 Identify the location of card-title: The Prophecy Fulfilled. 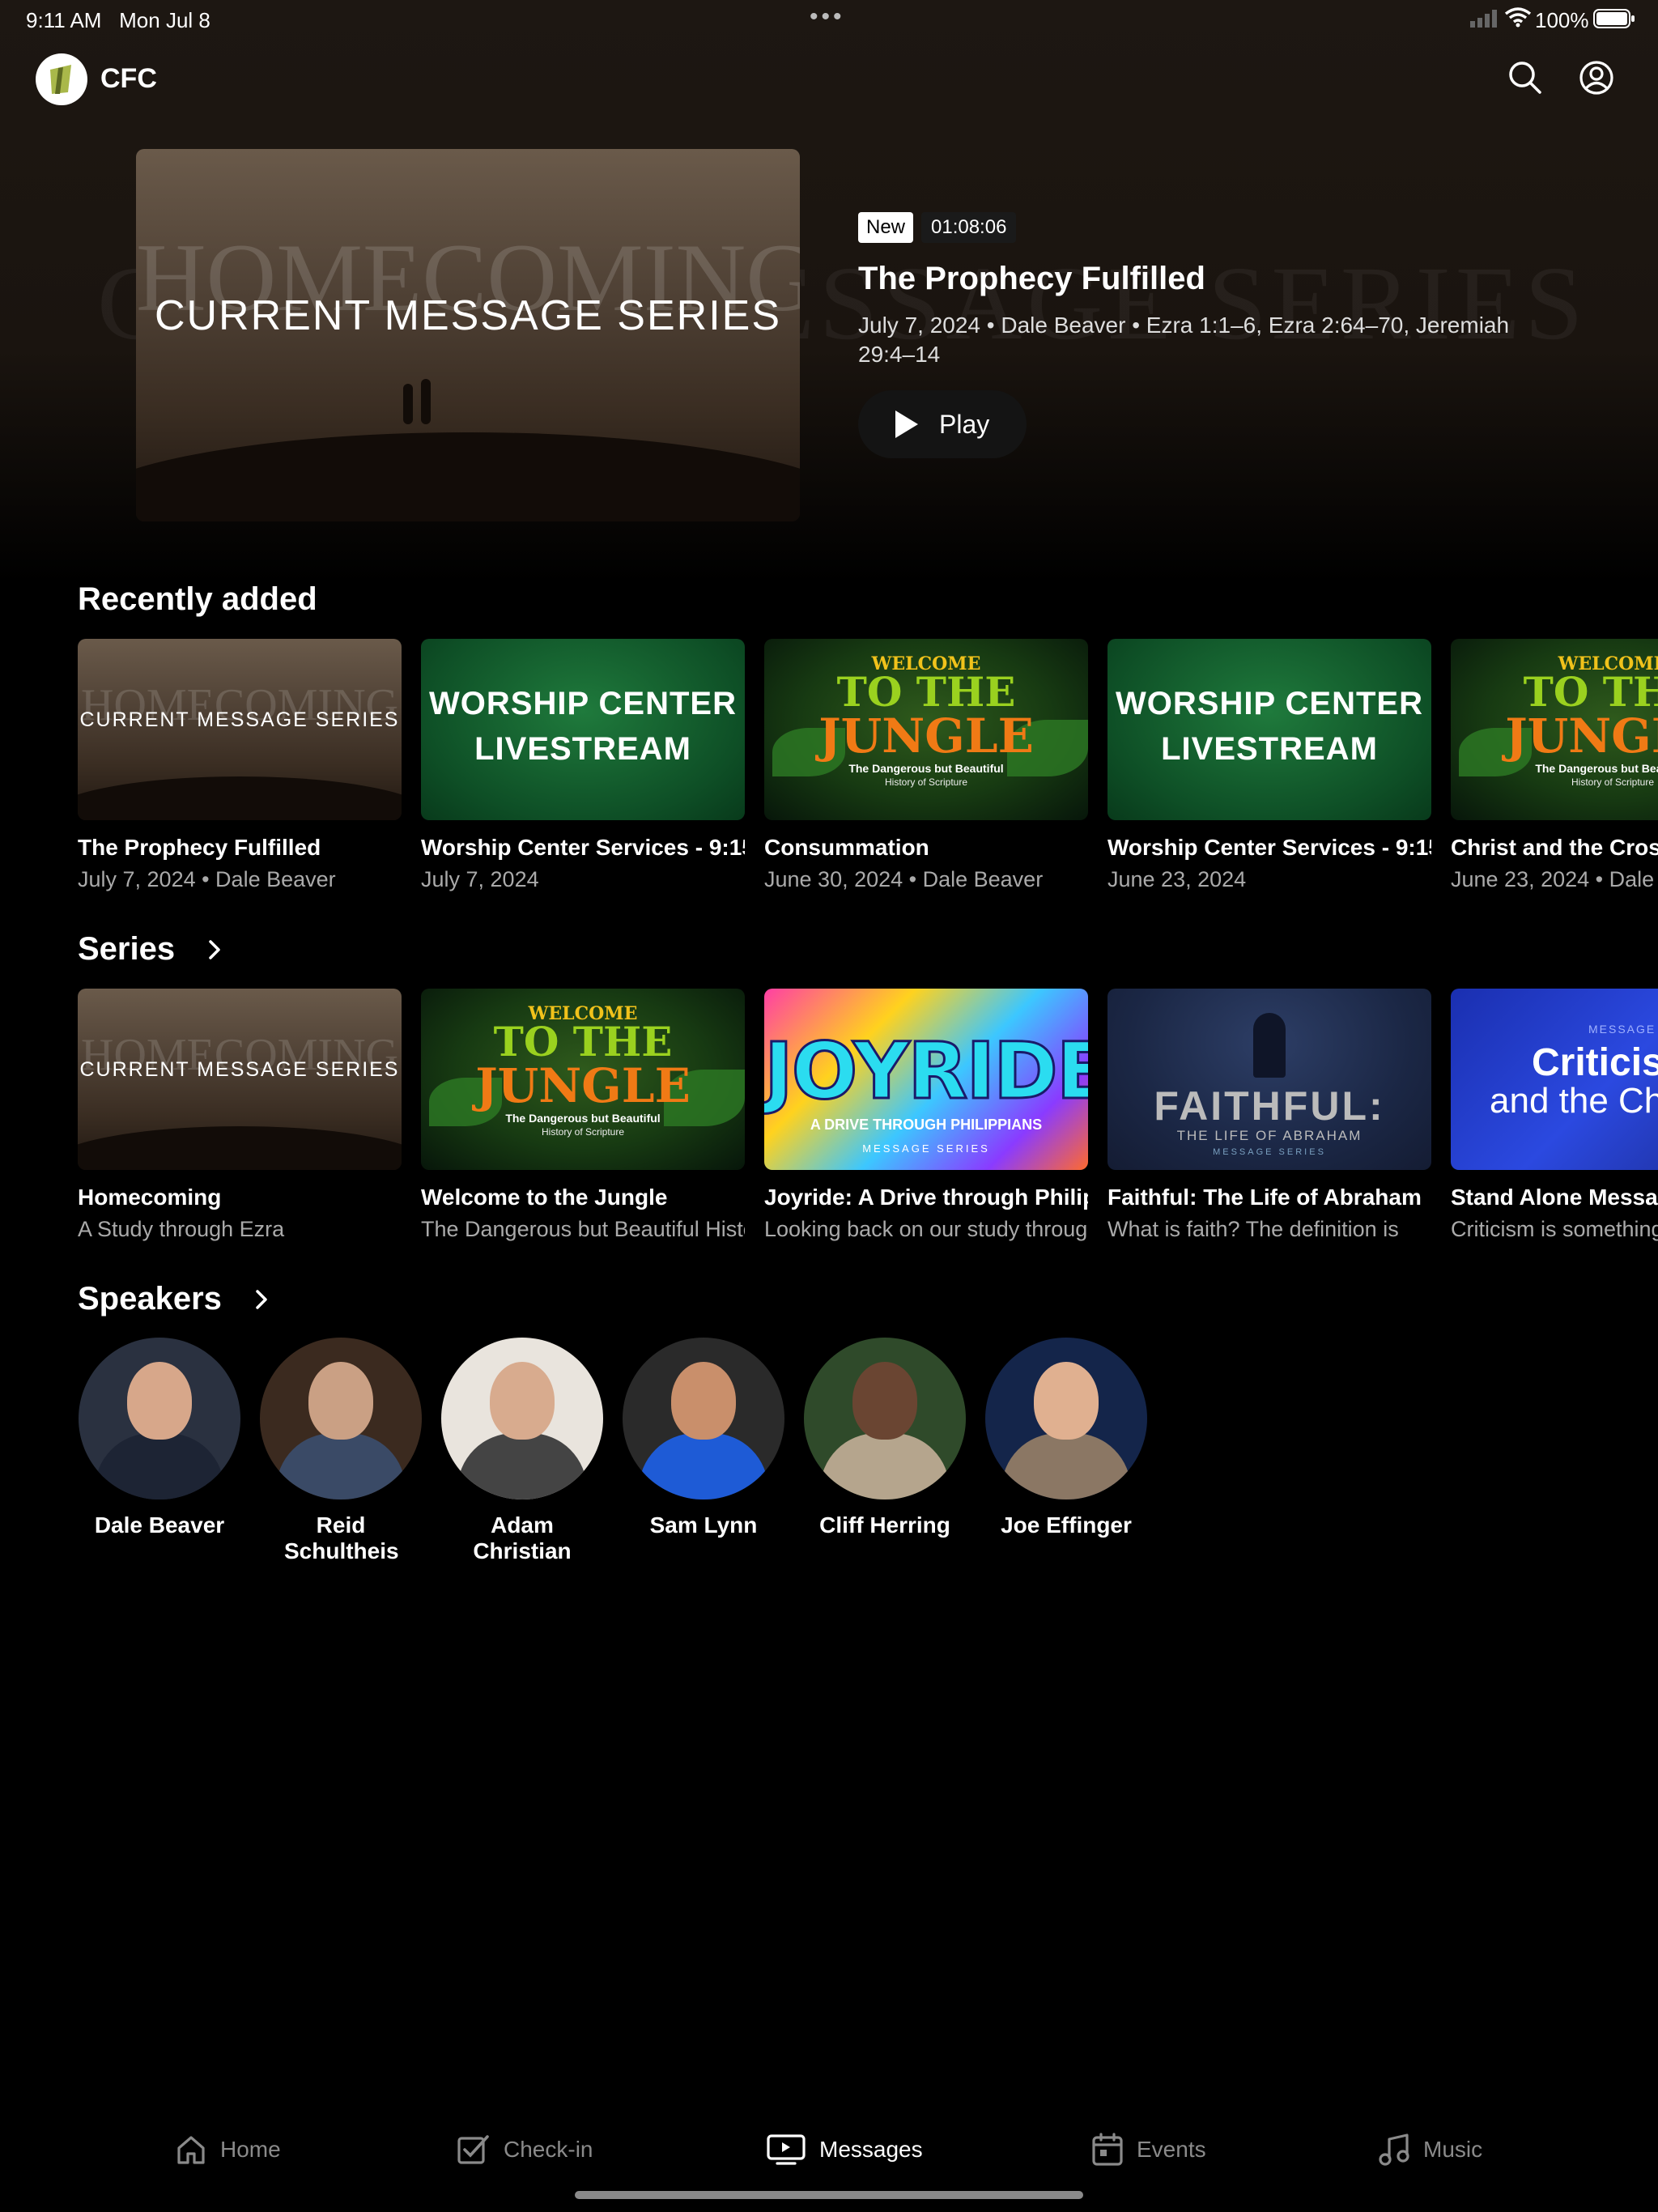
(199, 848).